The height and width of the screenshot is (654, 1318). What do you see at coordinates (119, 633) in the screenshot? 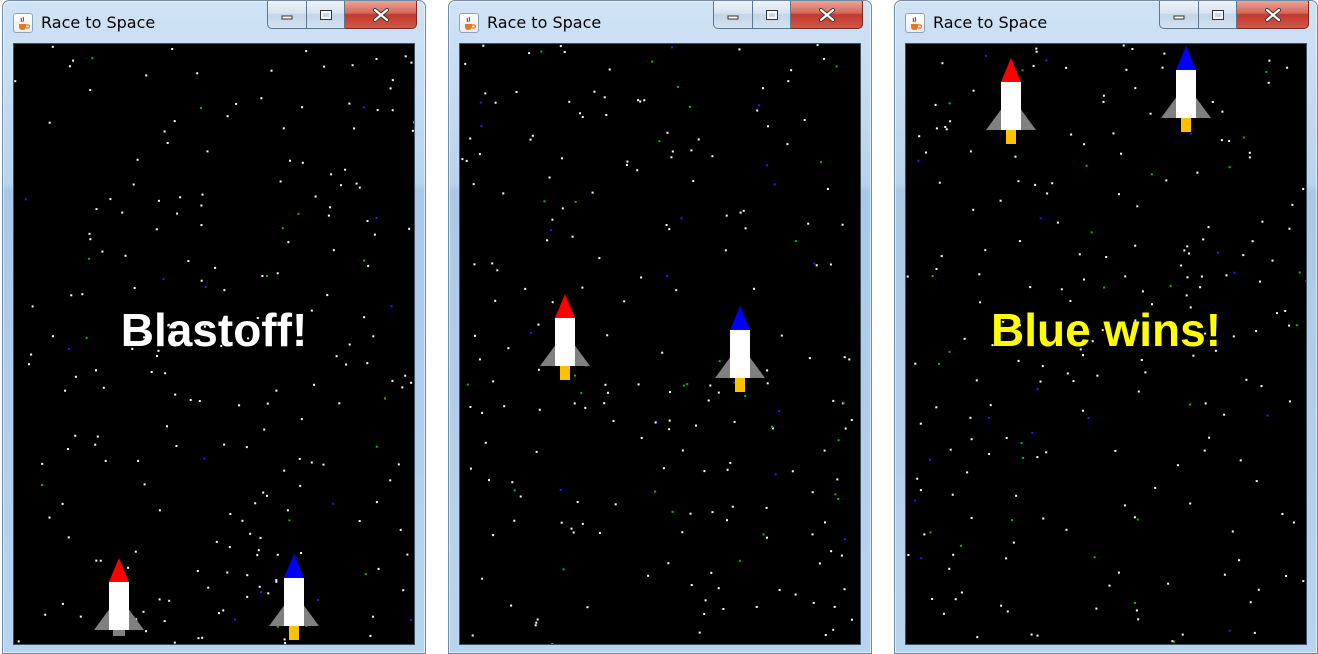
I see `rocket-exhaust` at bounding box center [119, 633].